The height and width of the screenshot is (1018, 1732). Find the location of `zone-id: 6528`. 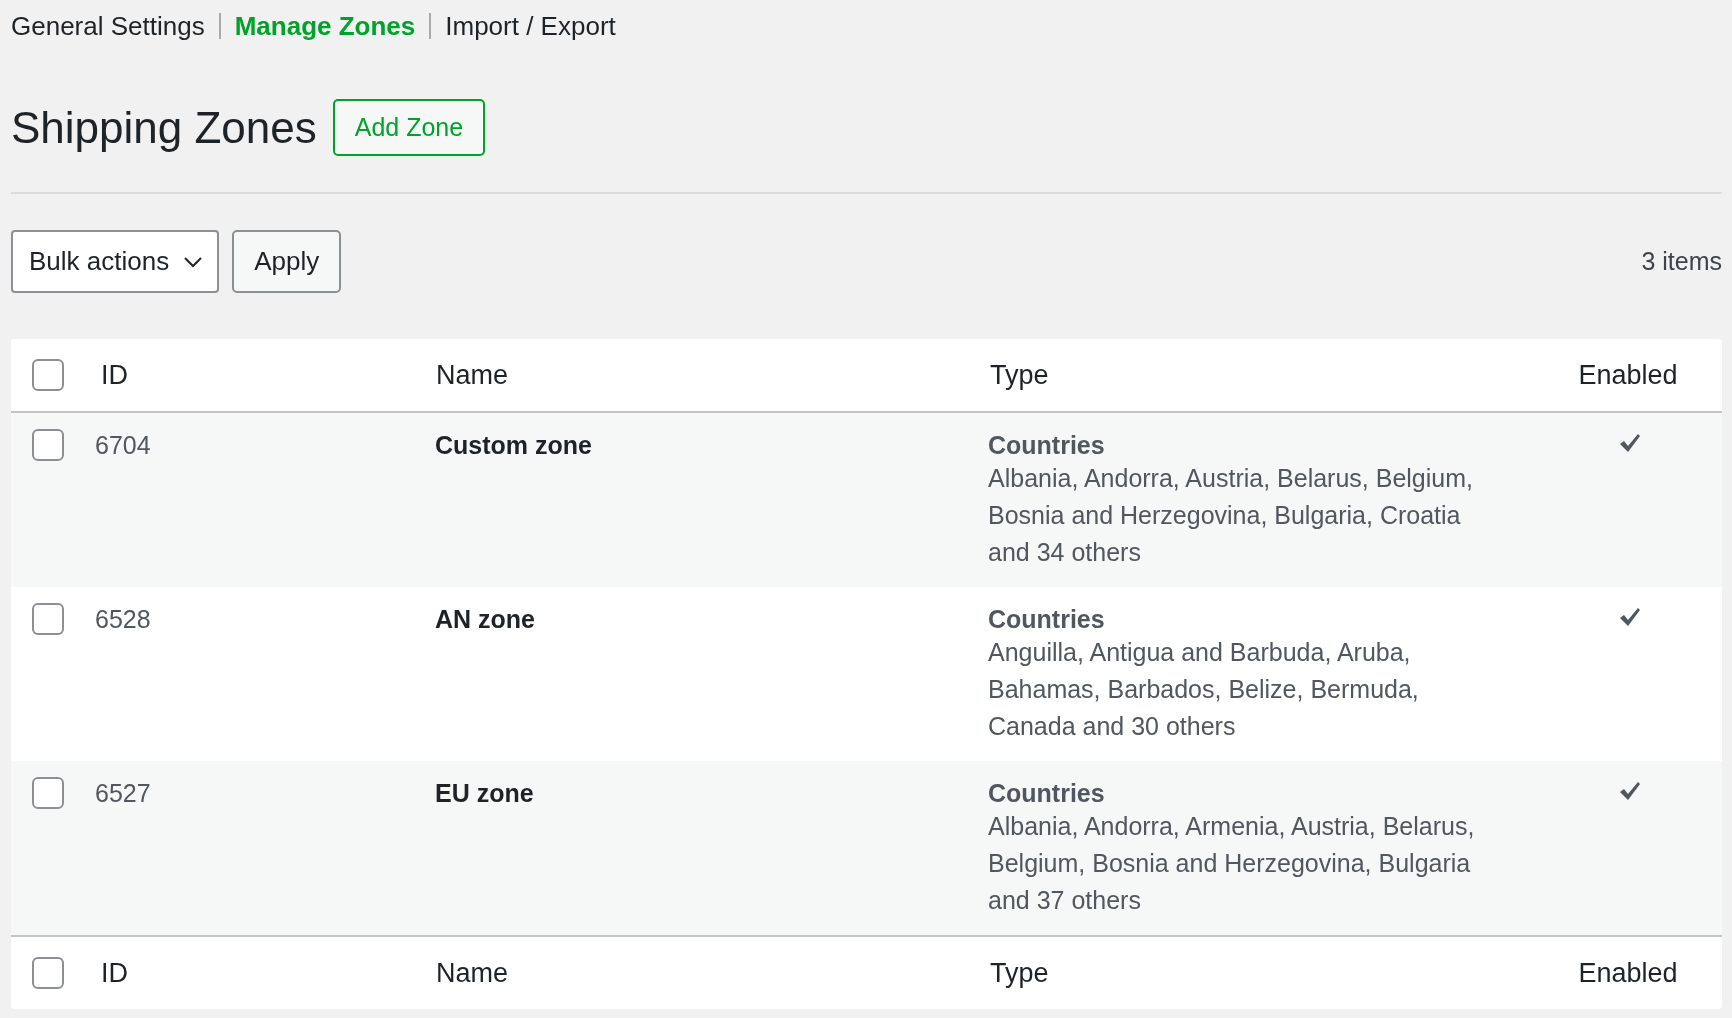

zone-id: 6528 is located at coordinates (123, 619).